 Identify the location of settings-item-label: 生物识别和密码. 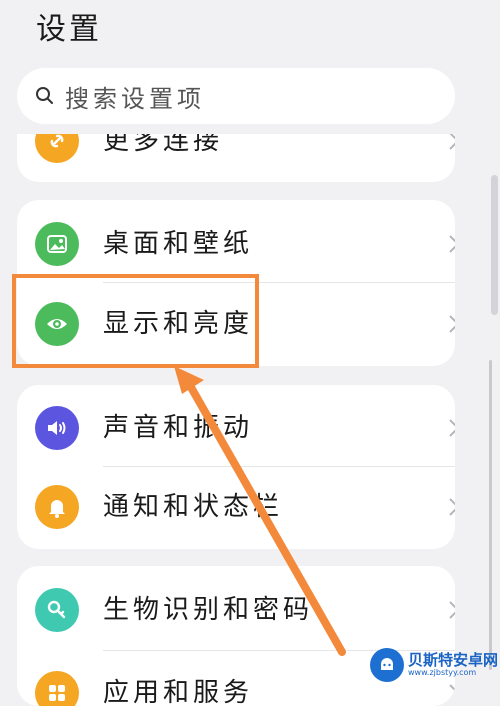
(208, 610).